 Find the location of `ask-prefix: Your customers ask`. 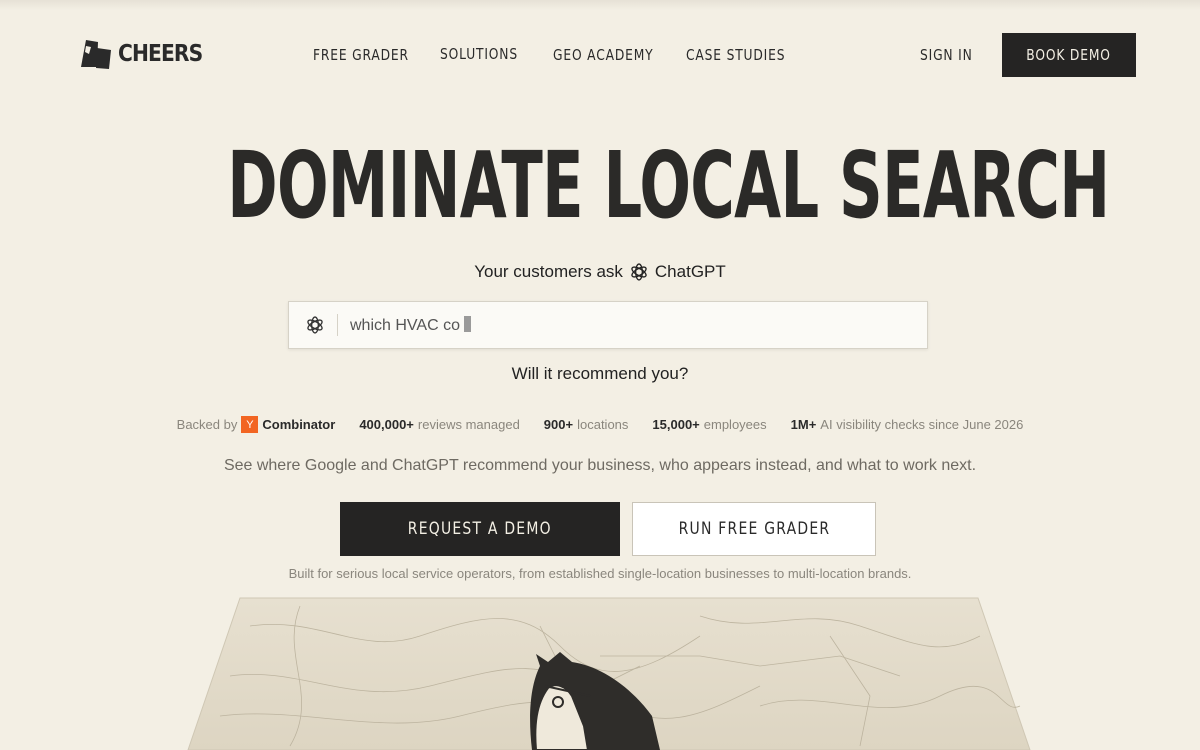

ask-prefix: Your customers ask is located at coordinates (548, 271).